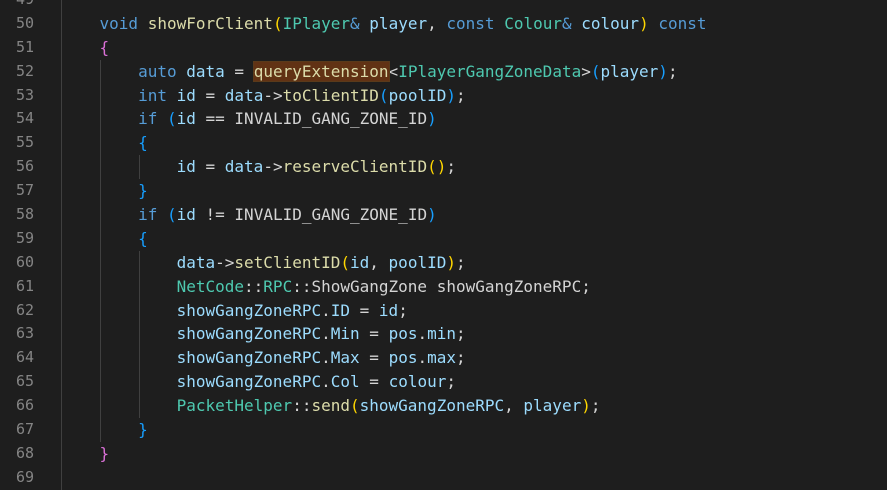  I want to click on variable: pos, so click(403, 358).